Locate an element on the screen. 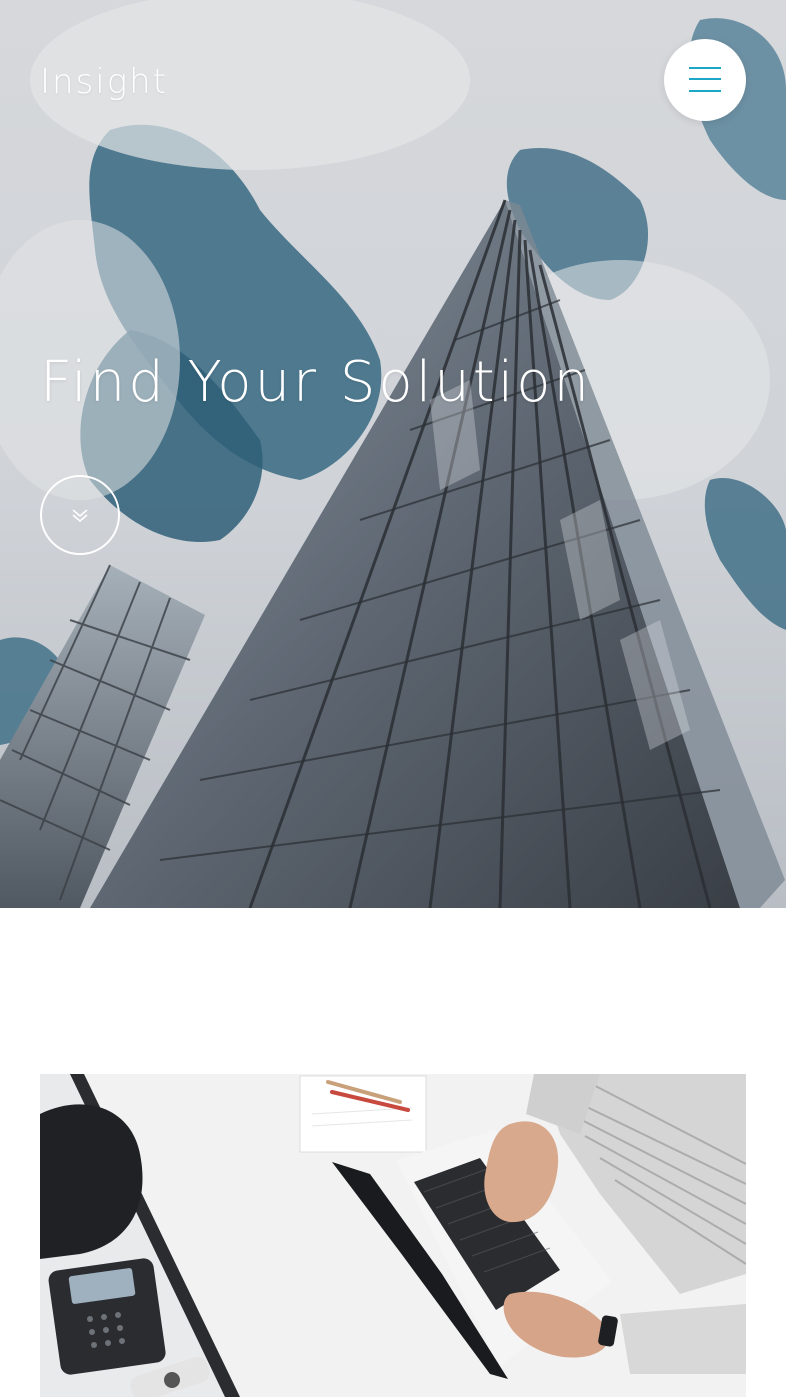 The image size is (786, 1397). menu-button is located at coordinates (705, 80).